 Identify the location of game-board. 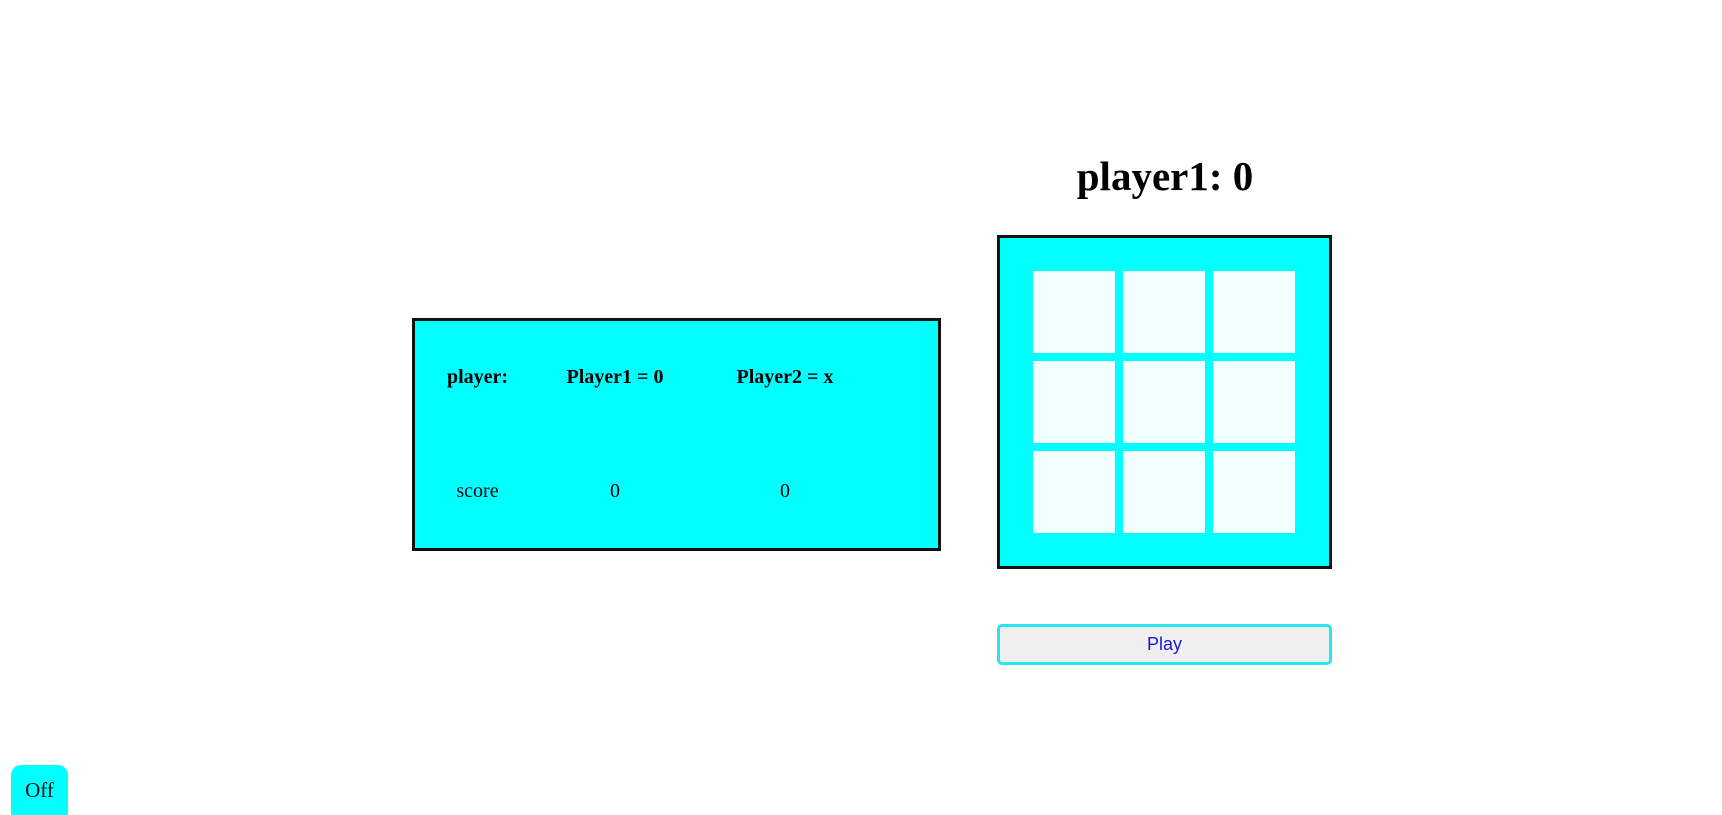
(1164, 402).